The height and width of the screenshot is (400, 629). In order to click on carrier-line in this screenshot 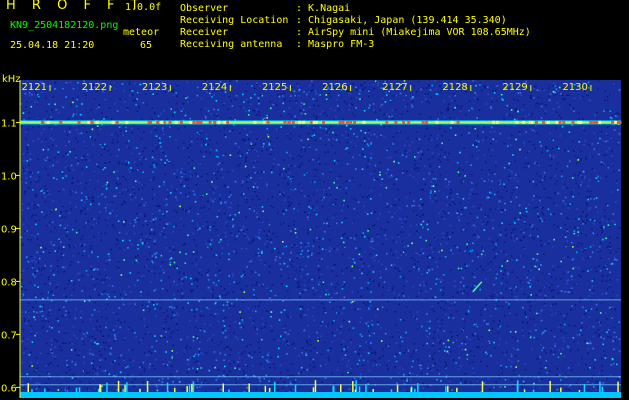, I will do `click(321, 122)`.